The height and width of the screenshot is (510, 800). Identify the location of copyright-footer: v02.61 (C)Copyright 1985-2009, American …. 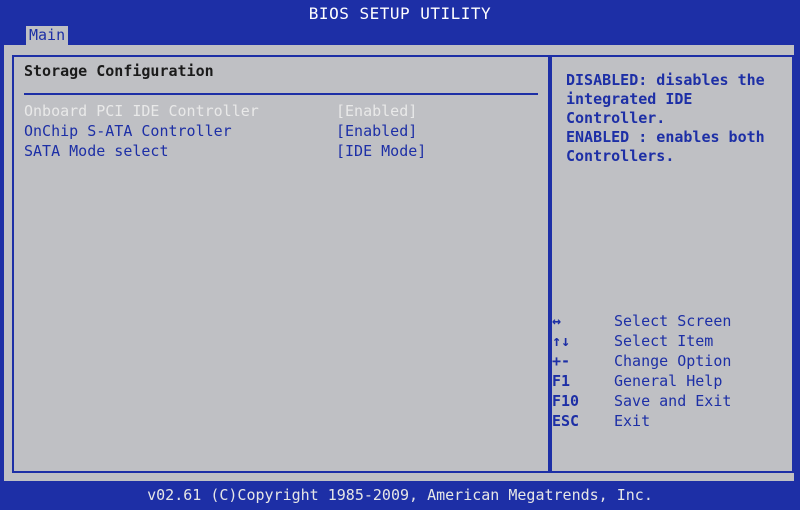
(400, 495).